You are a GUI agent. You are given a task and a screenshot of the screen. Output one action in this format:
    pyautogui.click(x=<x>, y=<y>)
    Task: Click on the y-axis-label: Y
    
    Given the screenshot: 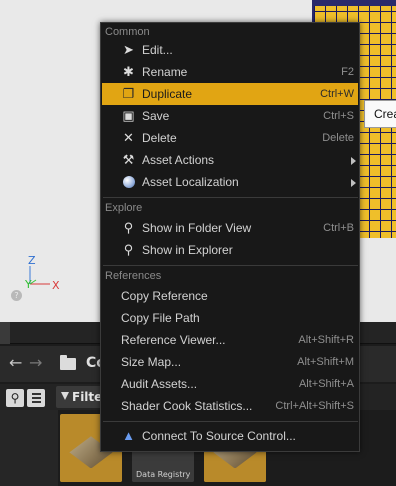 What is the action you would take?
    pyautogui.click(x=28, y=284)
    